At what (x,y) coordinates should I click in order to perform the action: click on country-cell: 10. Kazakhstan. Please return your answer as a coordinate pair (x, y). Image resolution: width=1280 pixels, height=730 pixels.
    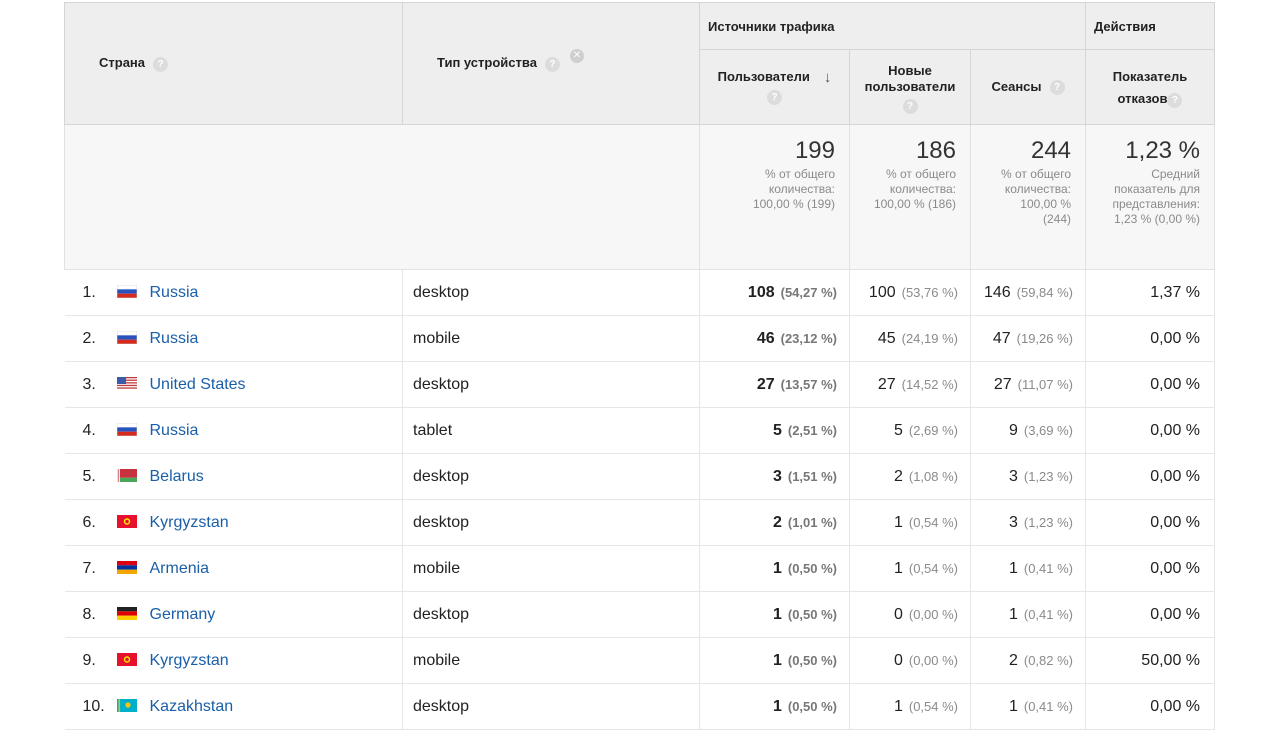
    Looking at the image, I should click on (233, 706).